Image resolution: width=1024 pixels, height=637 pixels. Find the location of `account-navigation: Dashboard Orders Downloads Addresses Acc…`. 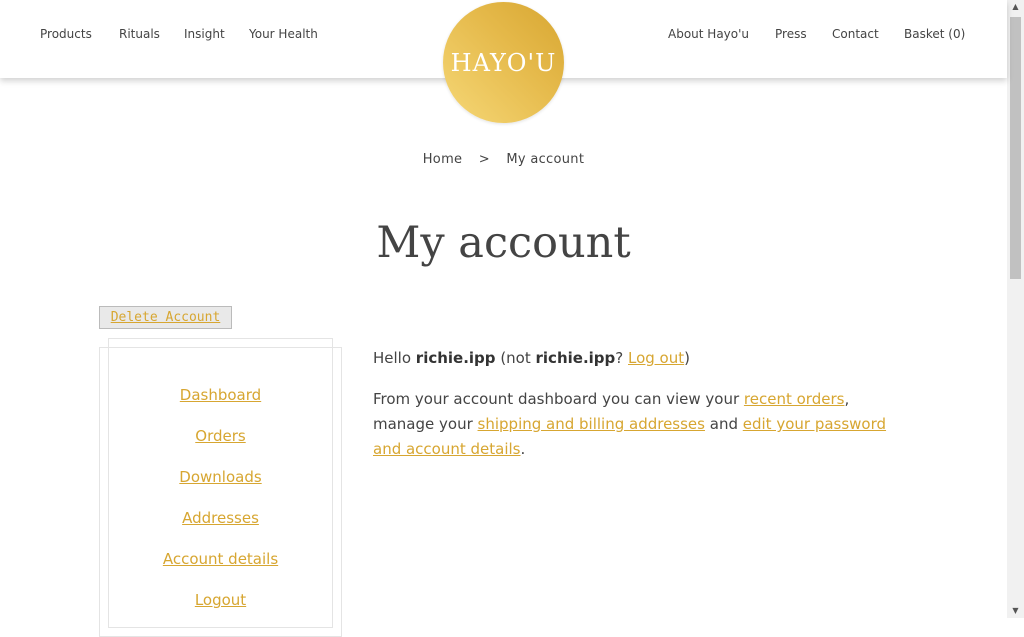

account-navigation: Dashboard Orders Downloads Addresses Acc… is located at coordinates (220, 509).